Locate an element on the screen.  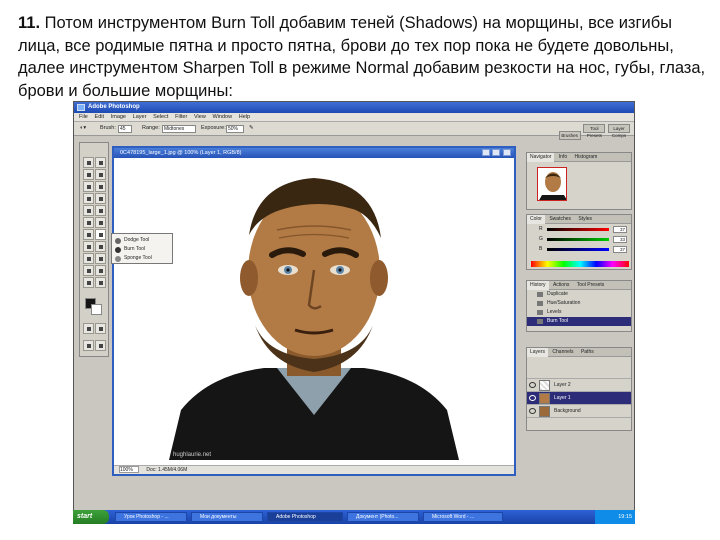
color-ramp is located at coordinates (580, 264).